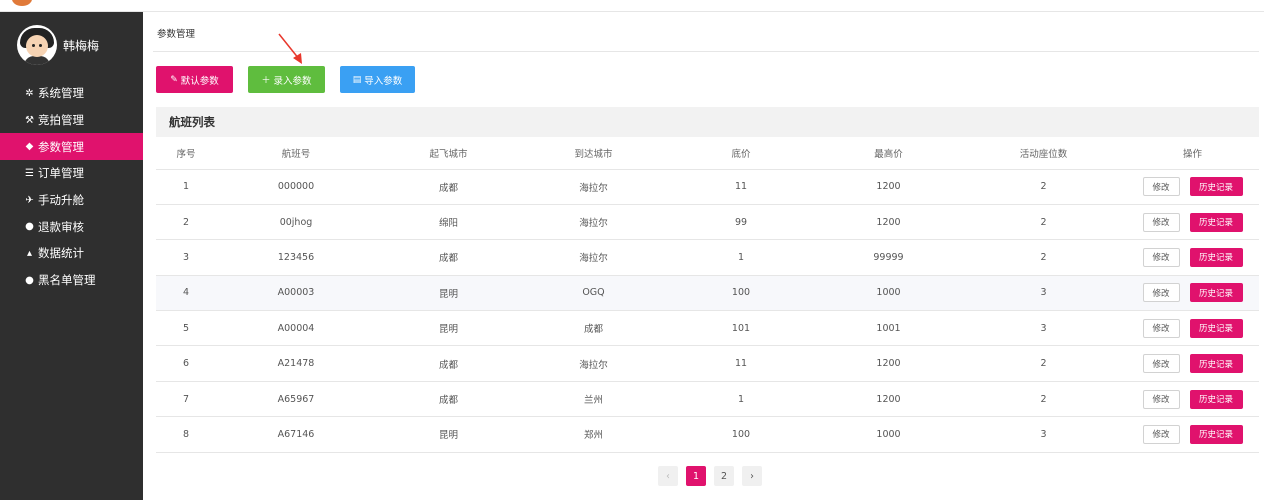 This screenshot has width=1264, height=500. What do you see at coordinates (286, 79) in the screenshot?
I see `add-params-button: ＋ 录入参数` at bounding box center [286, 79].